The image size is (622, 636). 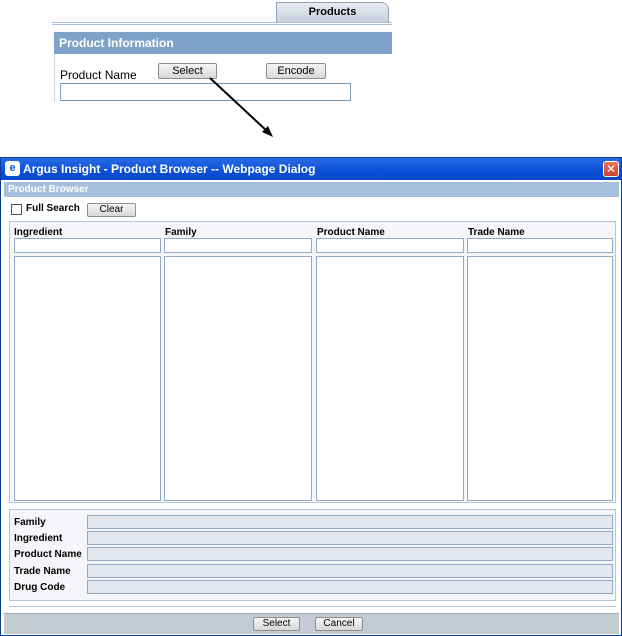 What do you see at coordinates (339, 624) in the screenshot?
I see `dialog-cancel-button: Cancel` at bounding box center [339, 624].